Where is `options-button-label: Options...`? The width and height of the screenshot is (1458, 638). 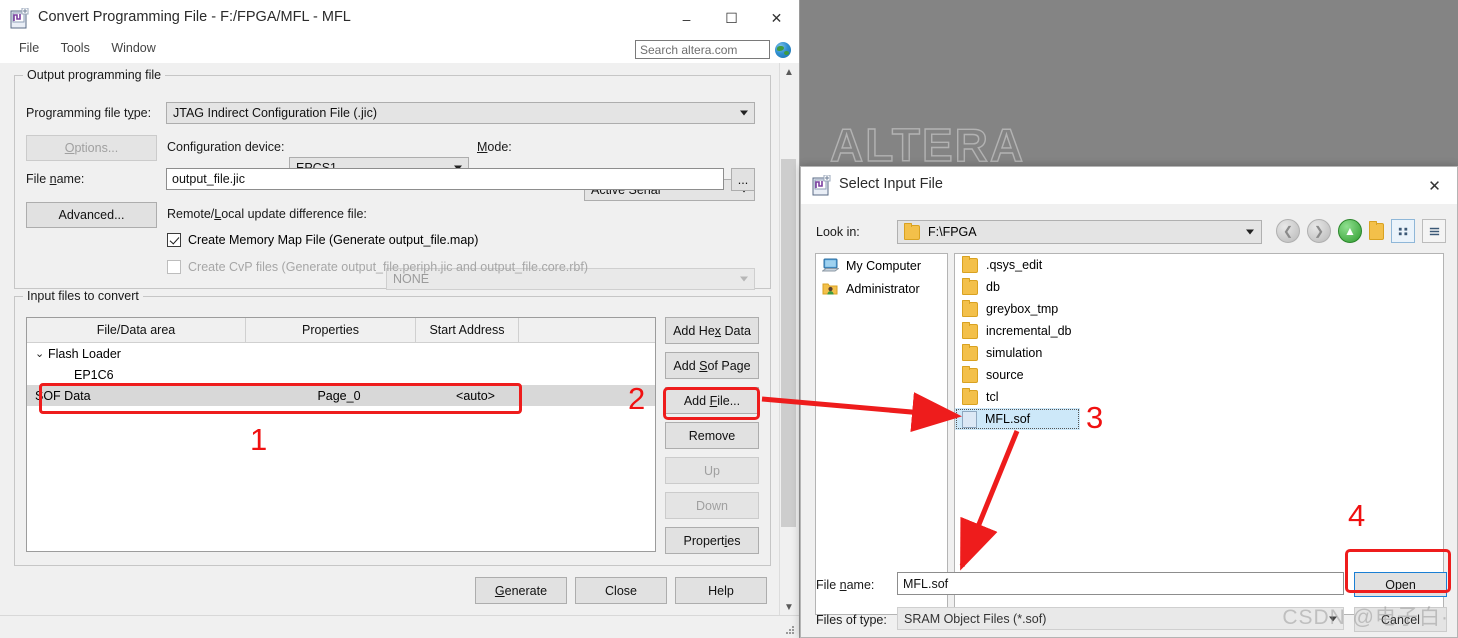 options-button-label: Options... is located at coordinates (91, 148).